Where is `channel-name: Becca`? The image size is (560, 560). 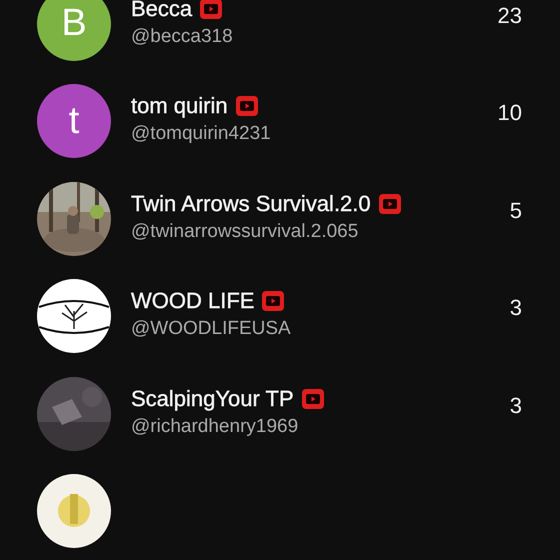
channel-name: Becca is located at coordinates (161, 11).